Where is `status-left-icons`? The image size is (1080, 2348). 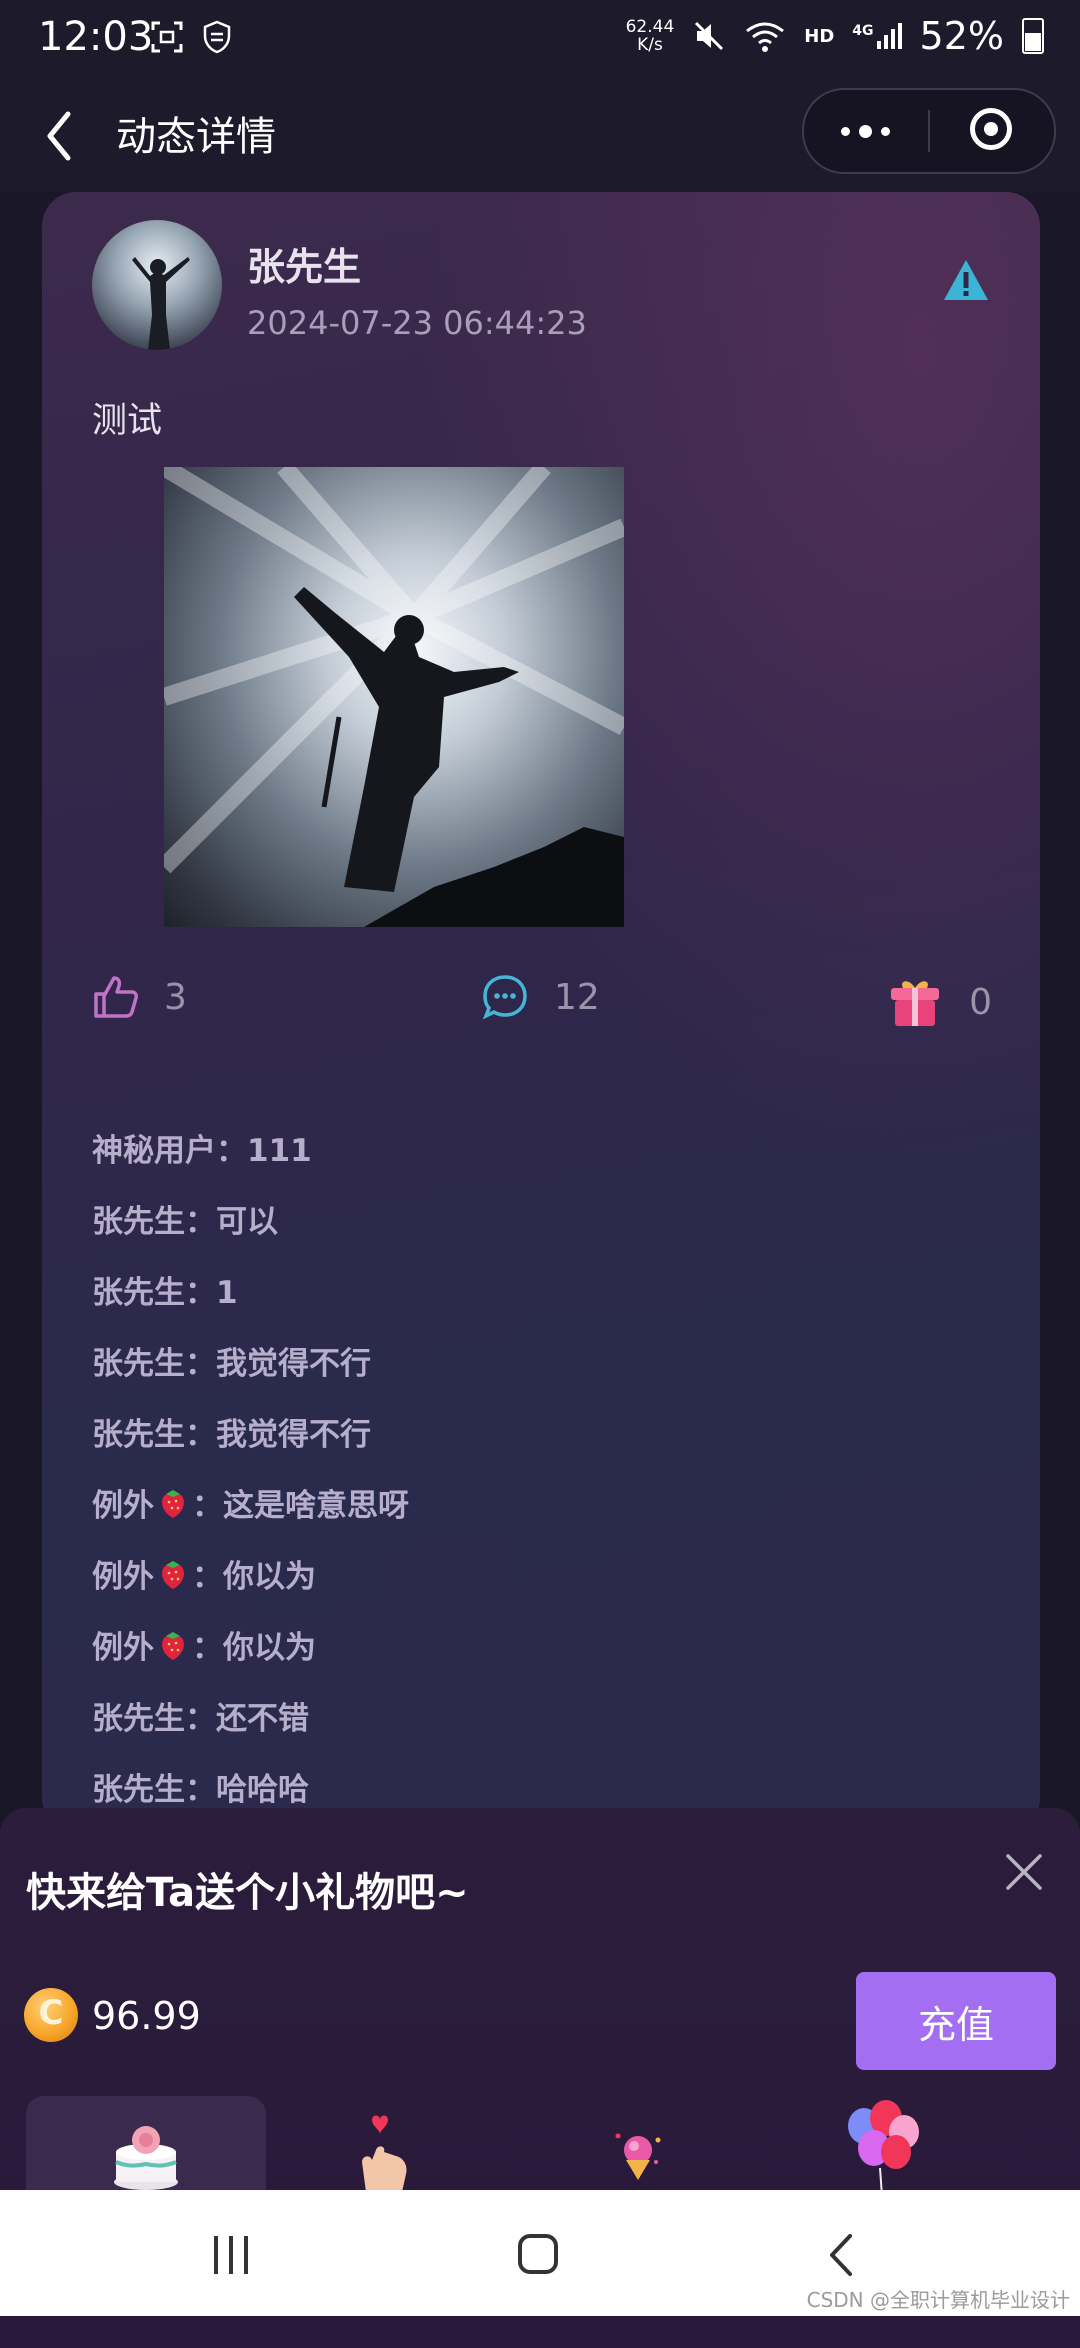
status-left-icons is located at coordinates (191, 37).